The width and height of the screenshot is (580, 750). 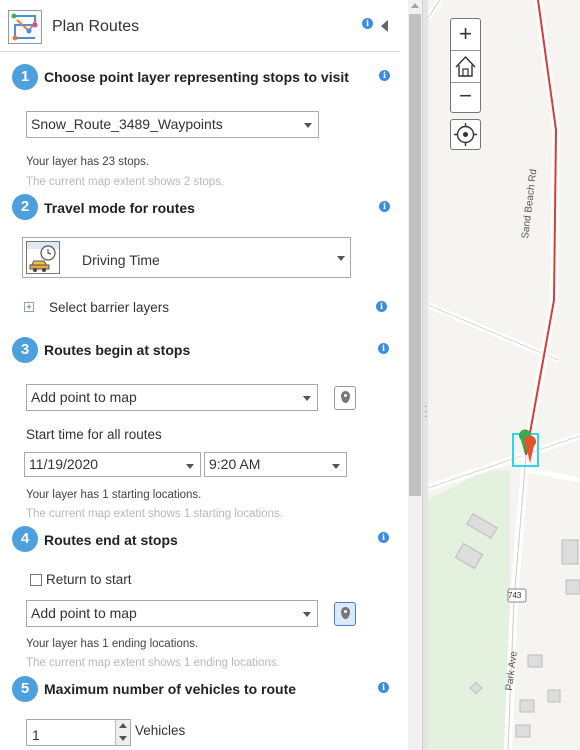 I want to click on decrement-icon, so click(x=123, y=738).